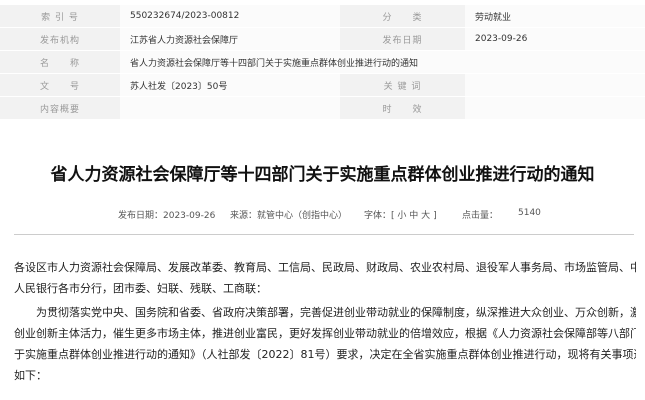 The height and width of the screenshot is (400, 645). What do you see at coordinates (402, 39) in the screenshot?
I see `date-label: 发布日期` at bounding box center [402, 39].